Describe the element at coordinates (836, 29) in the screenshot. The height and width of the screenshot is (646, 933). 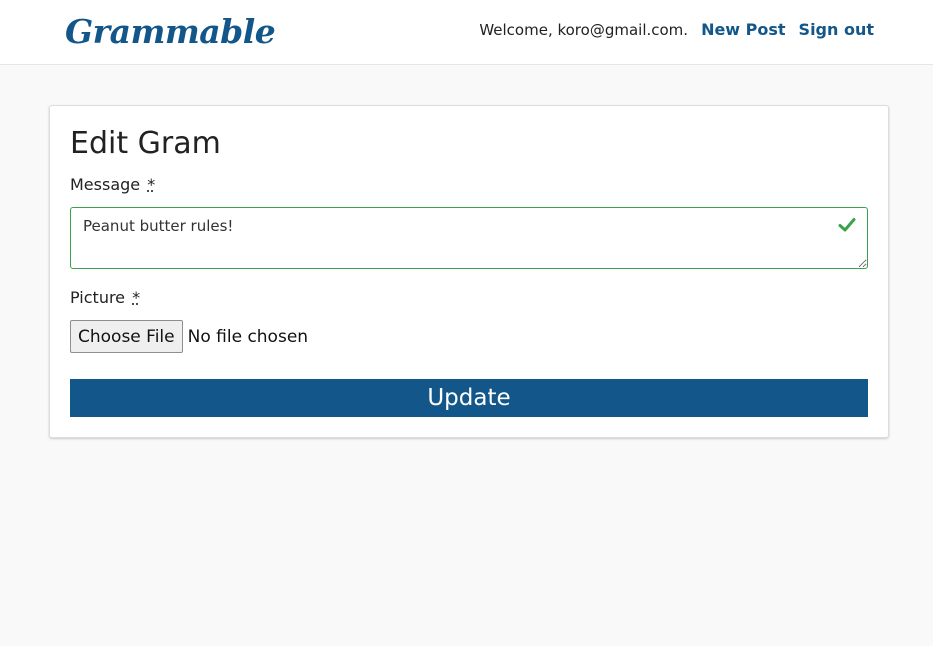
I see `sign-out-link: Sign out` at that location.